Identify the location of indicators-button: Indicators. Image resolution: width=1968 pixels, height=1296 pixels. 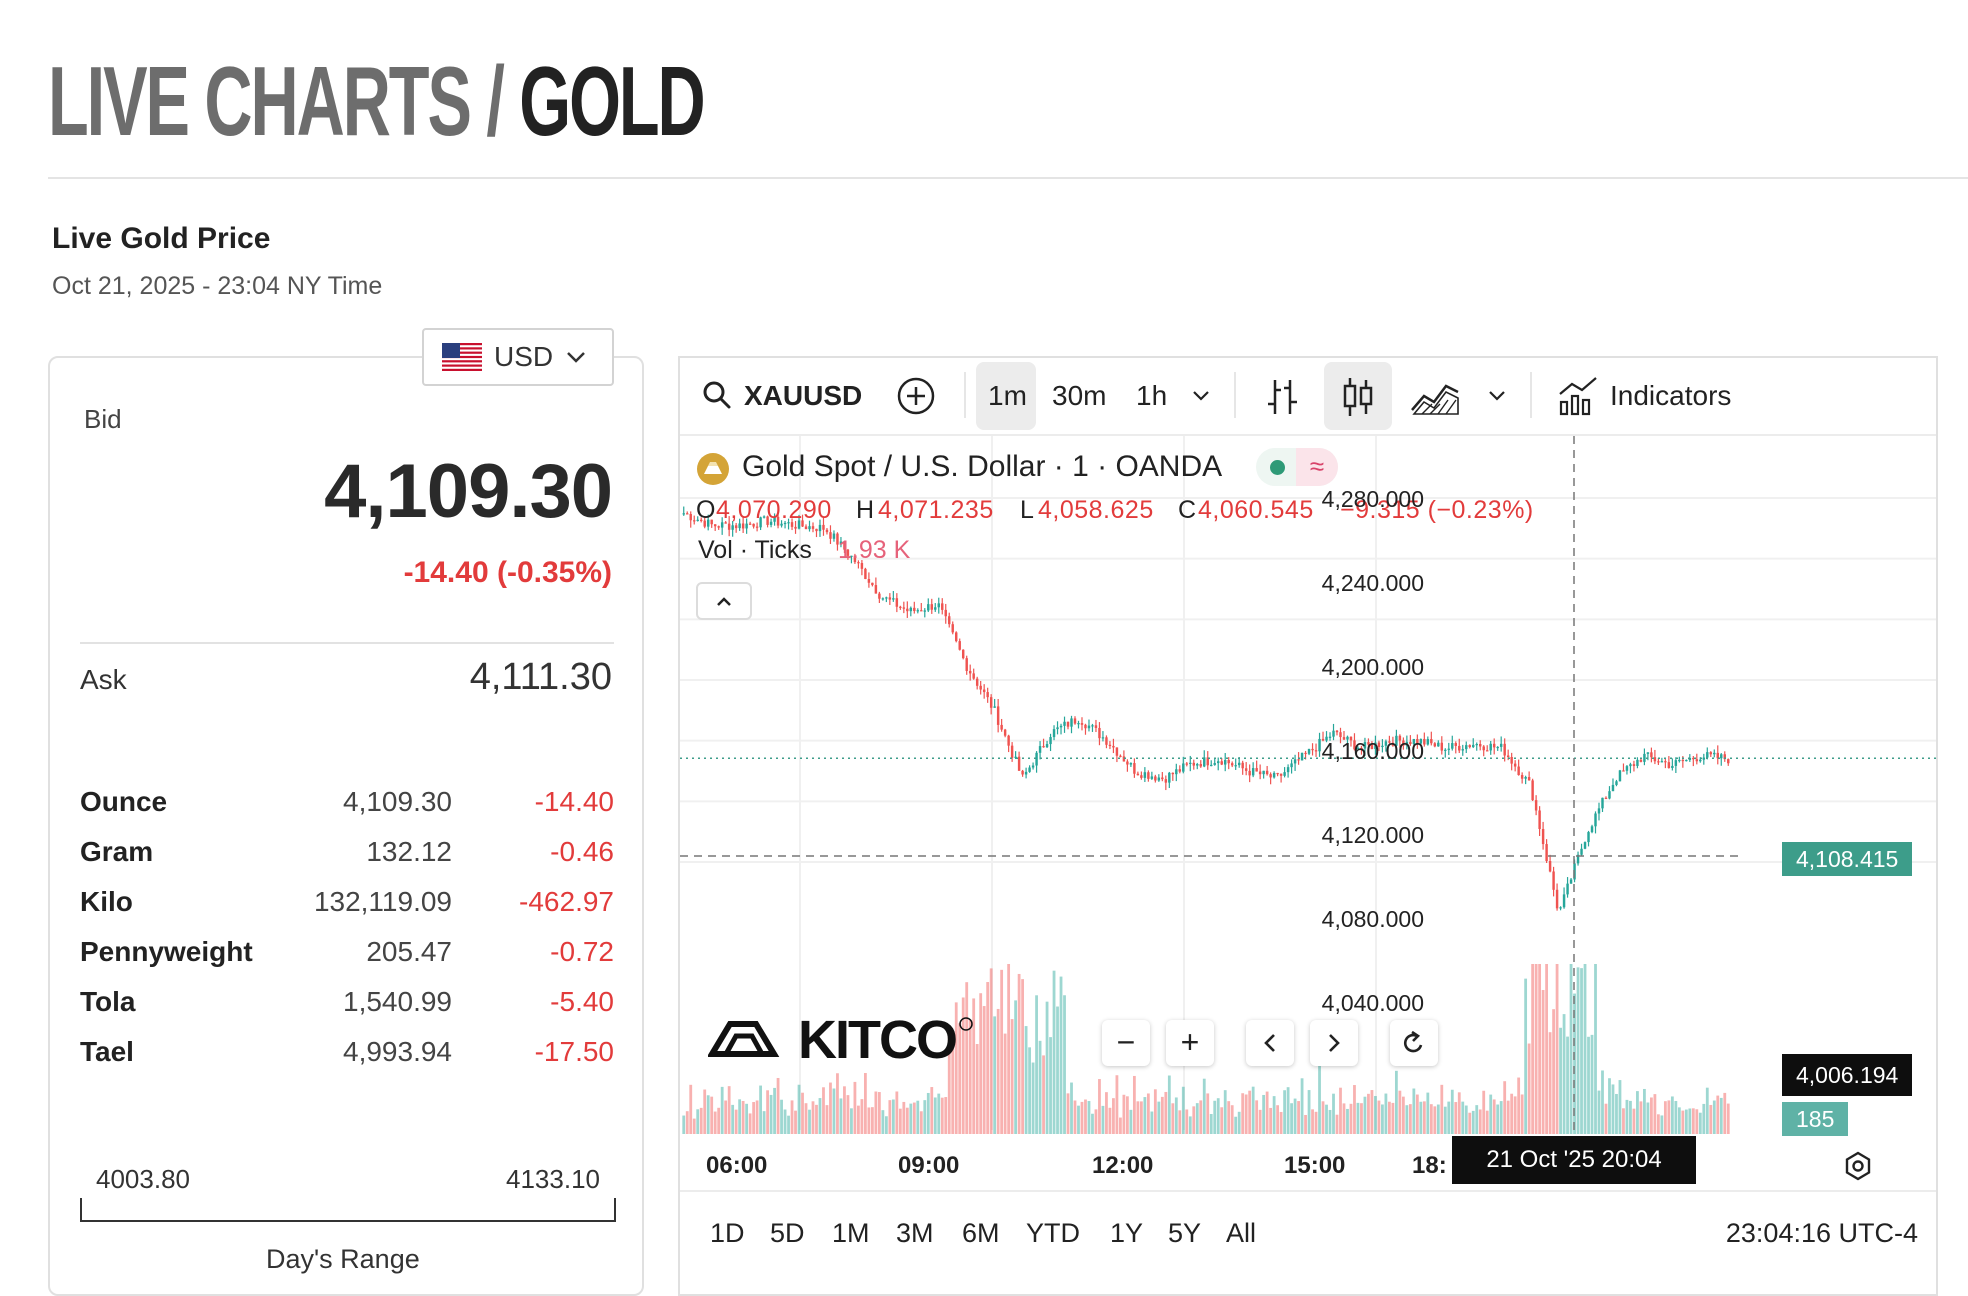
(1670, 396).